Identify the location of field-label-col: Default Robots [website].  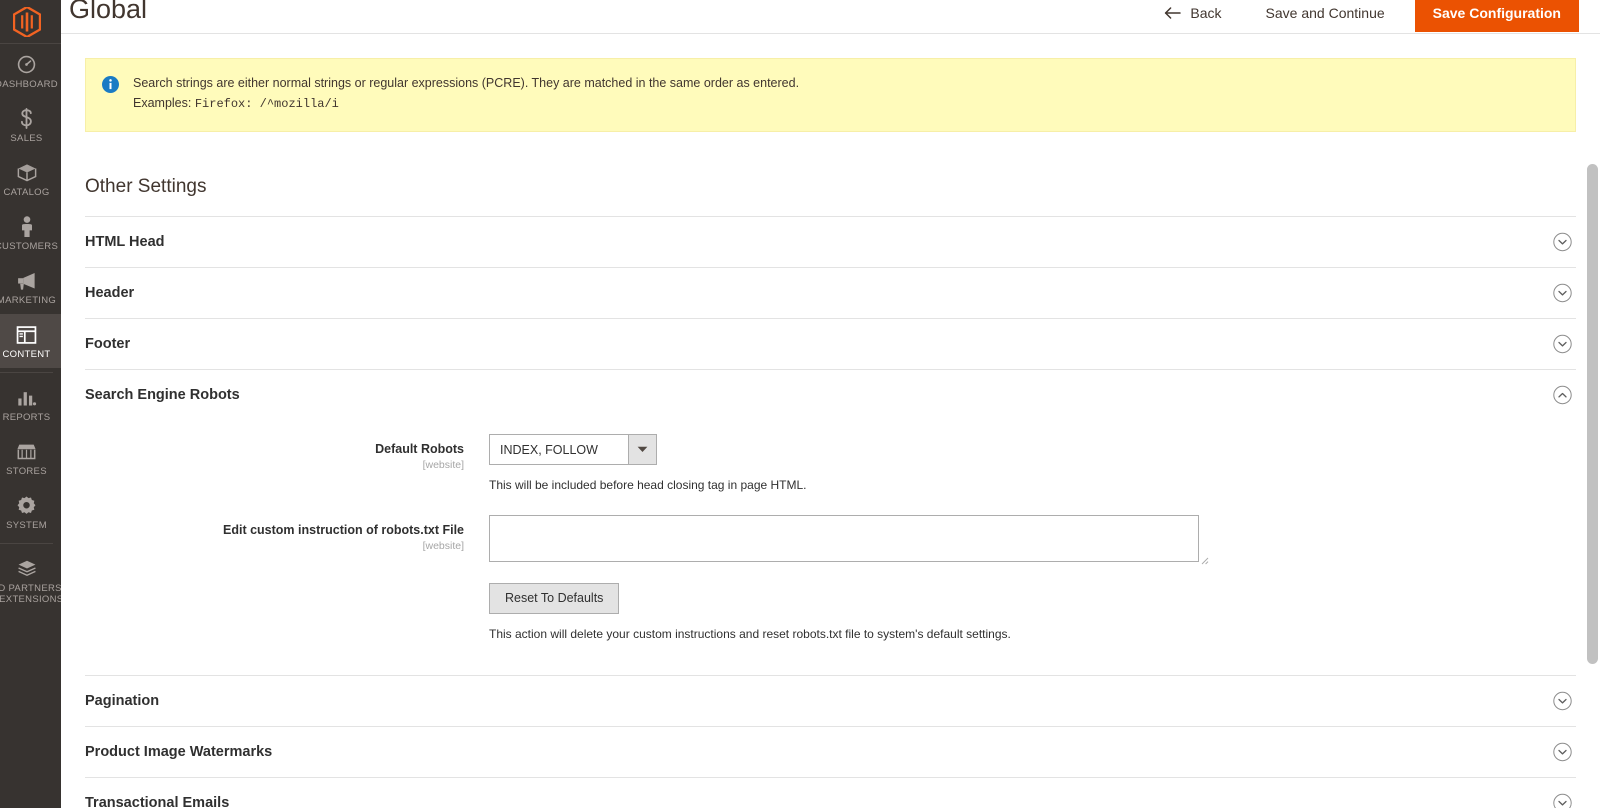
(287, 463).